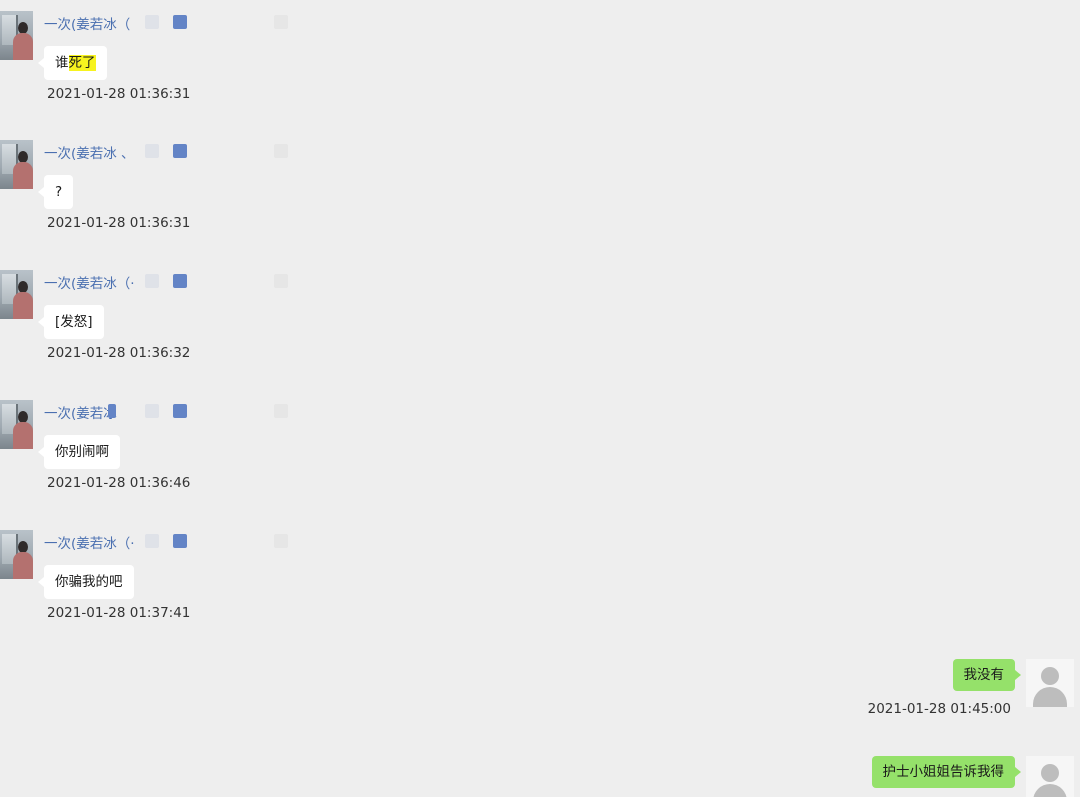 The image size is (1080, 797). Describe the element at coordinates (830, 689) in the screenshot. I see `outgoing-message: 我没有 2021-01-28 01:45:00` at that location.